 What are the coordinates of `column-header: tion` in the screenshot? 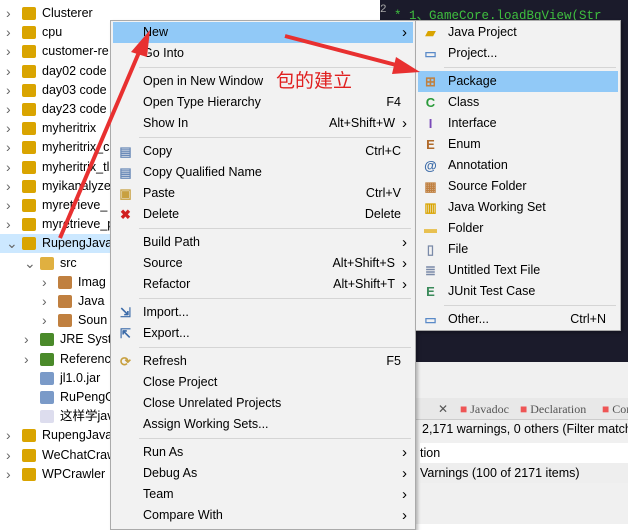 It's located at (524, 453).